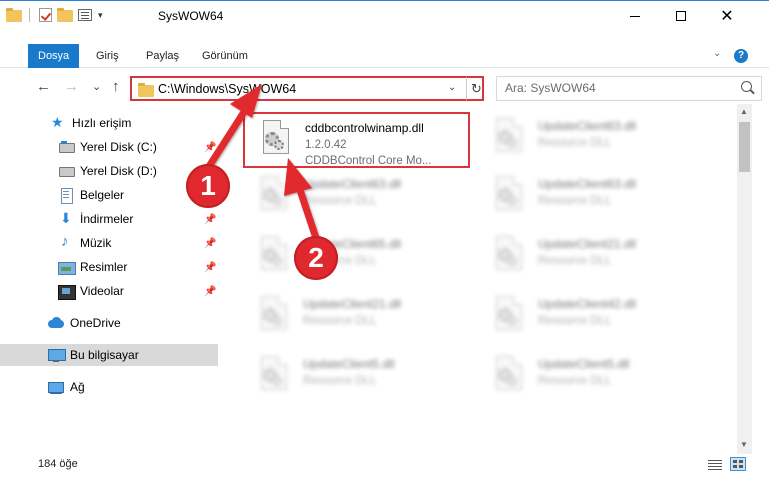 This screenshot has height=504, width=769. What do you see at coordinates (476, 88) in the screenshot?
I see `refresh-icon: ↻` at bounding box center [476, 88].